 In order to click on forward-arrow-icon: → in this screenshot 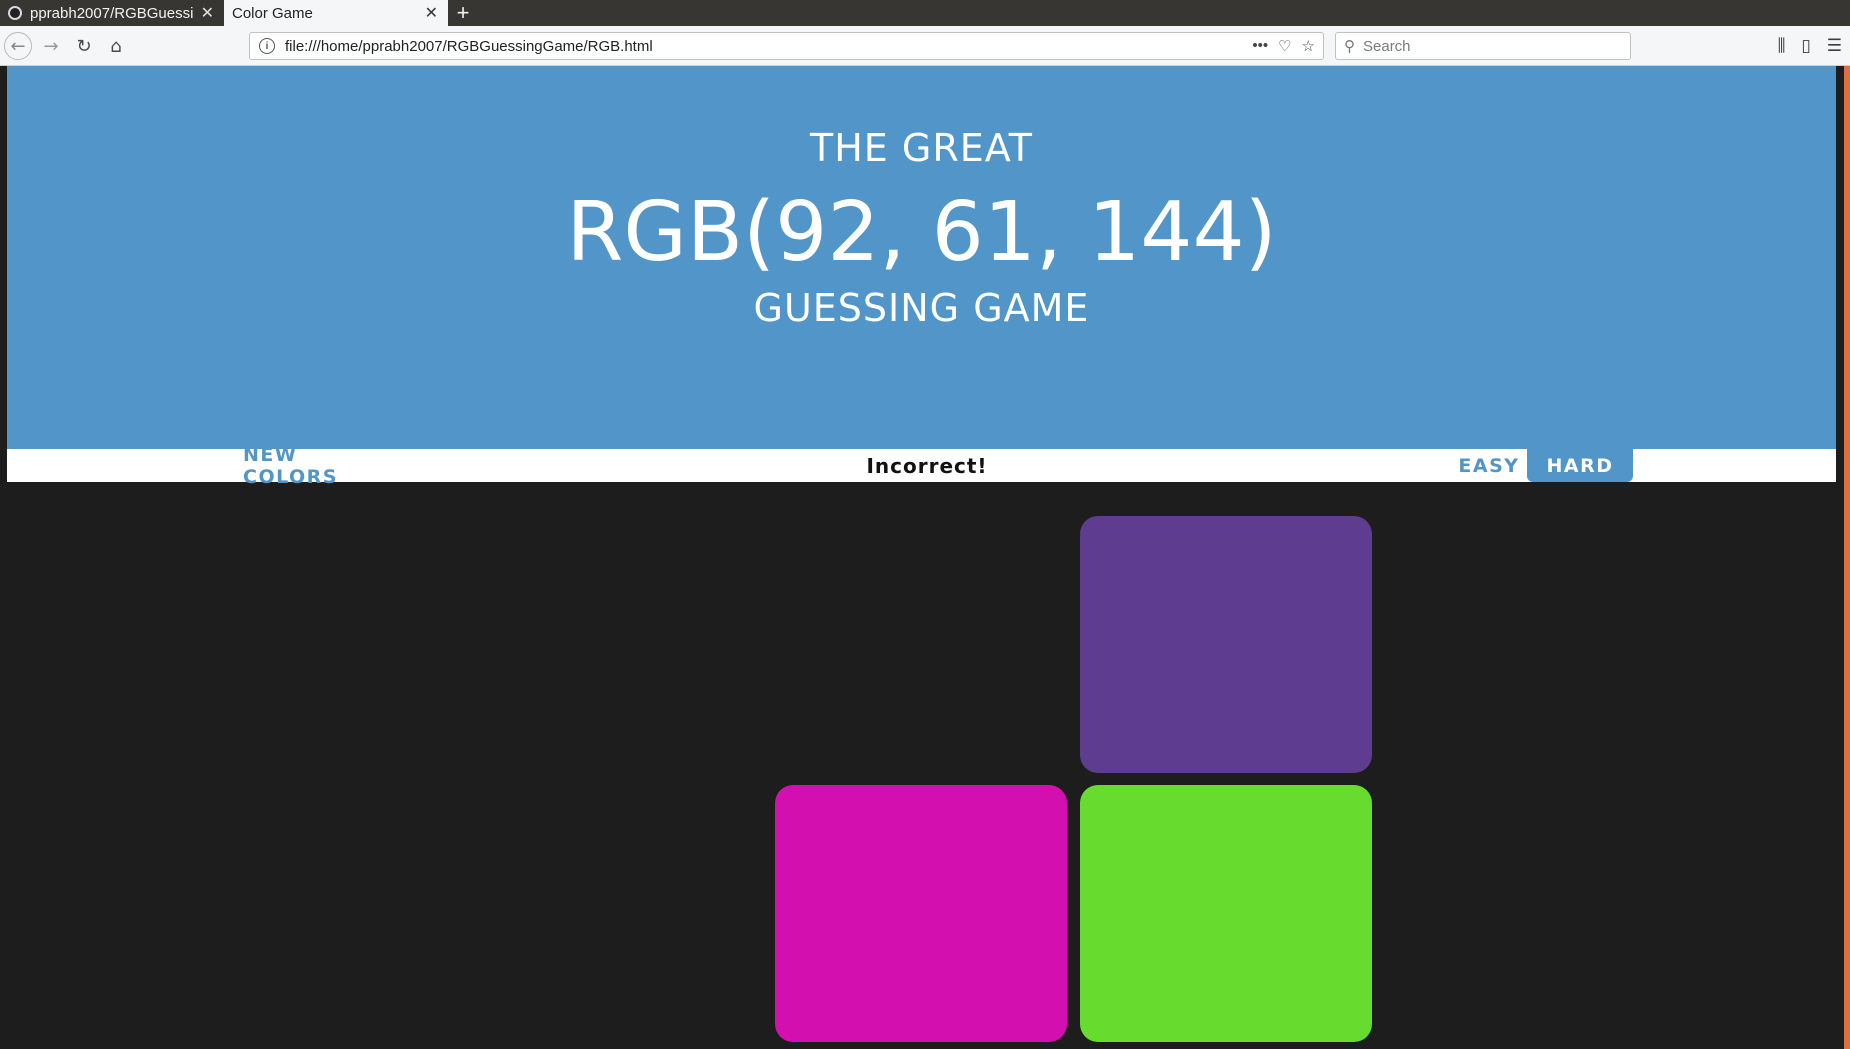, I will do `click(51, 46)`.